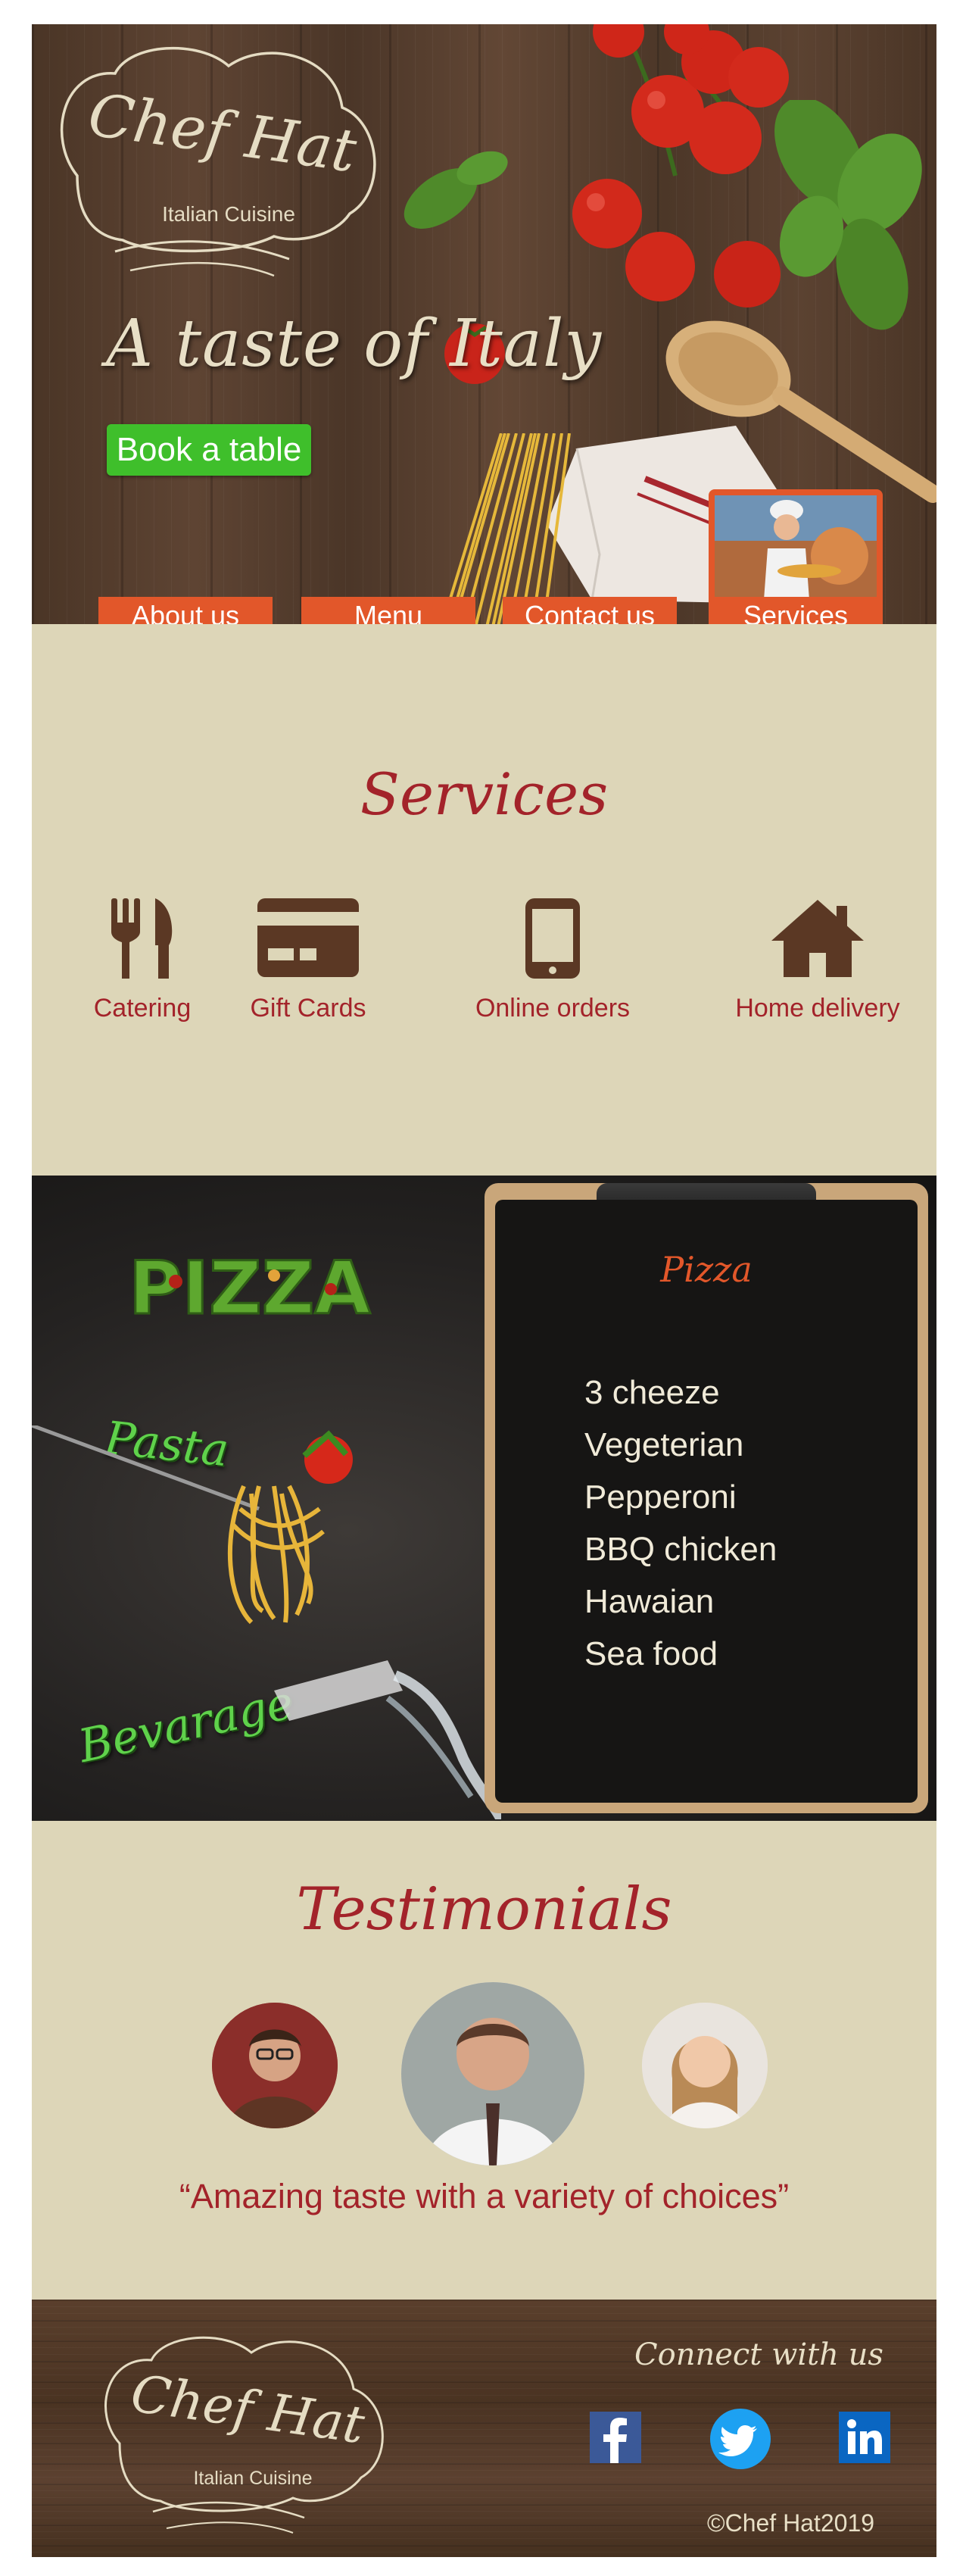 Image resolution: width=966 pixels, height=2576 pixels. Describe the element at coordinates (209, 450) in the screenshot. I see `book-table-button: Book a table` at that location.